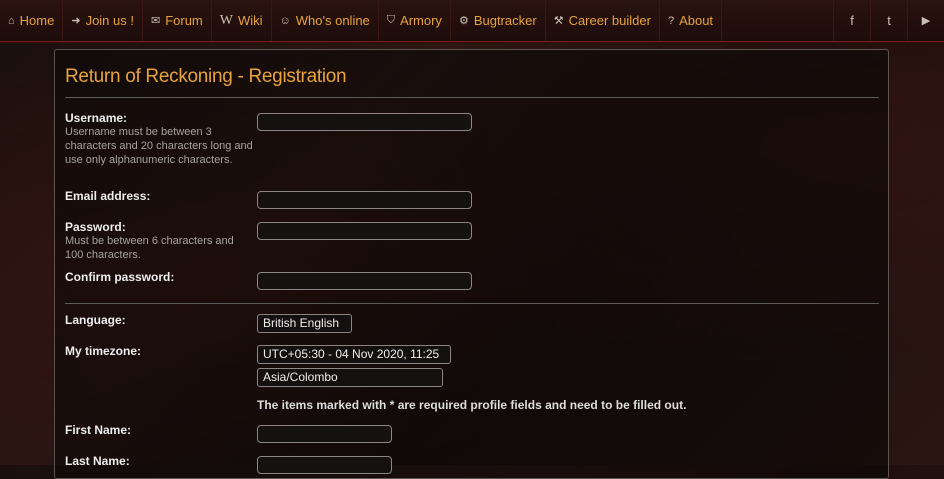 This screenshot has height=479, width=944. What do you see at coordinates (96, 118) in the screenshot?
I see `username-label: Username:` at bounding box center [96, 118].